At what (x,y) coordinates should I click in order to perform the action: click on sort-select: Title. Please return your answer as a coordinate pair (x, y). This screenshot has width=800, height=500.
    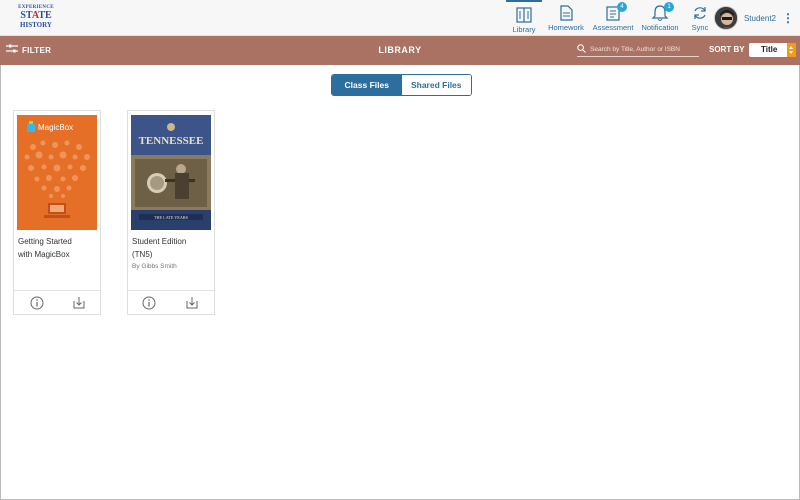
    Looking at the image, I should click on (772, 50).